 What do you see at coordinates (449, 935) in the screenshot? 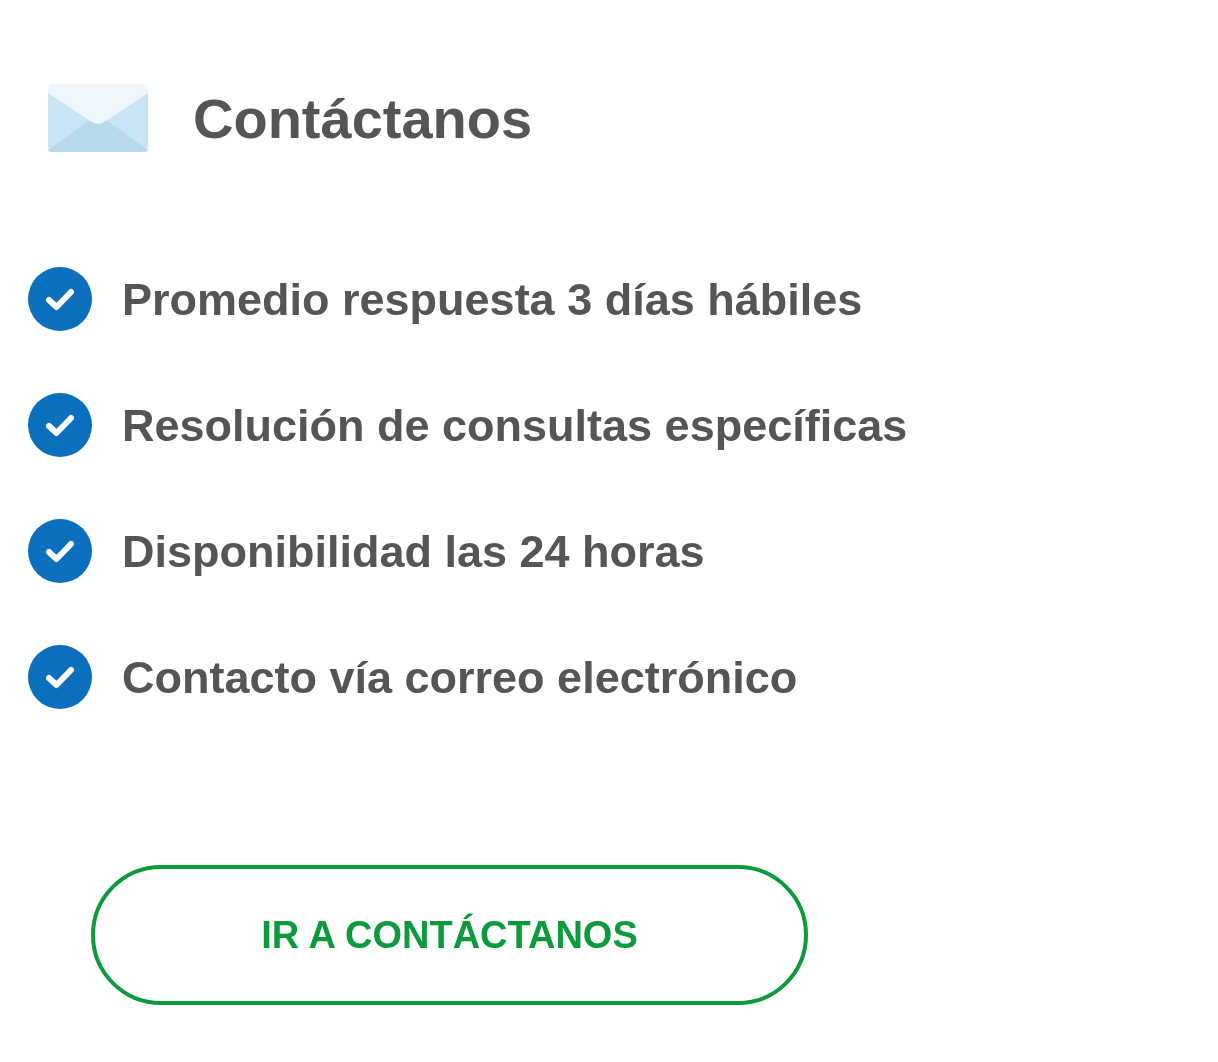
I see `contact-button: IR A CONTÁCTANOS` at bounding box center [449, 935].